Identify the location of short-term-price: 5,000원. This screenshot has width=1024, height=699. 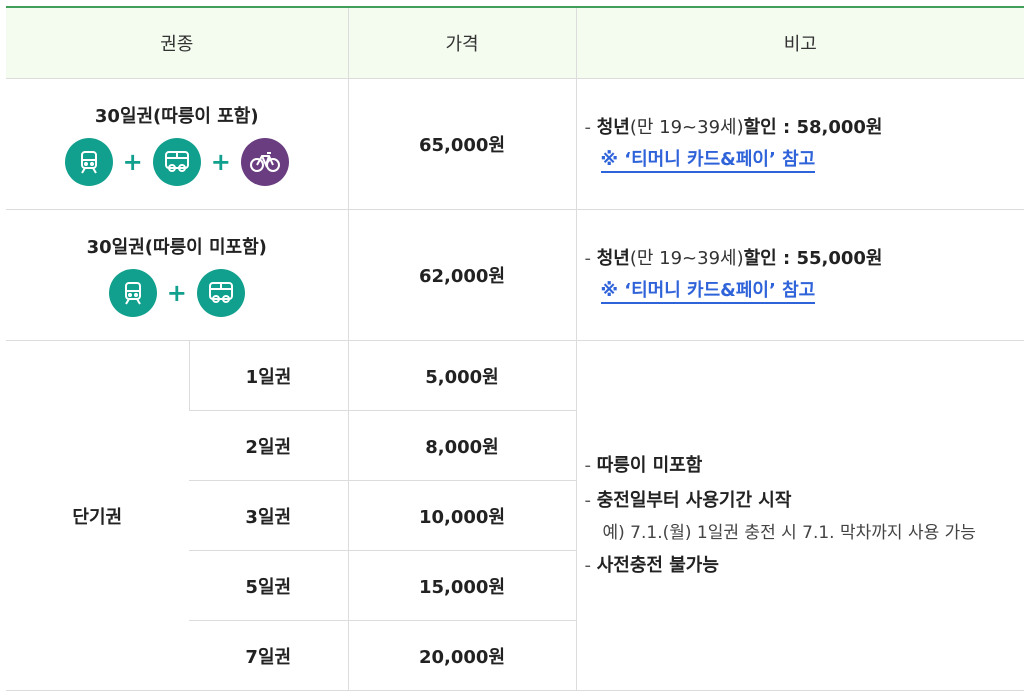
(461, 375).